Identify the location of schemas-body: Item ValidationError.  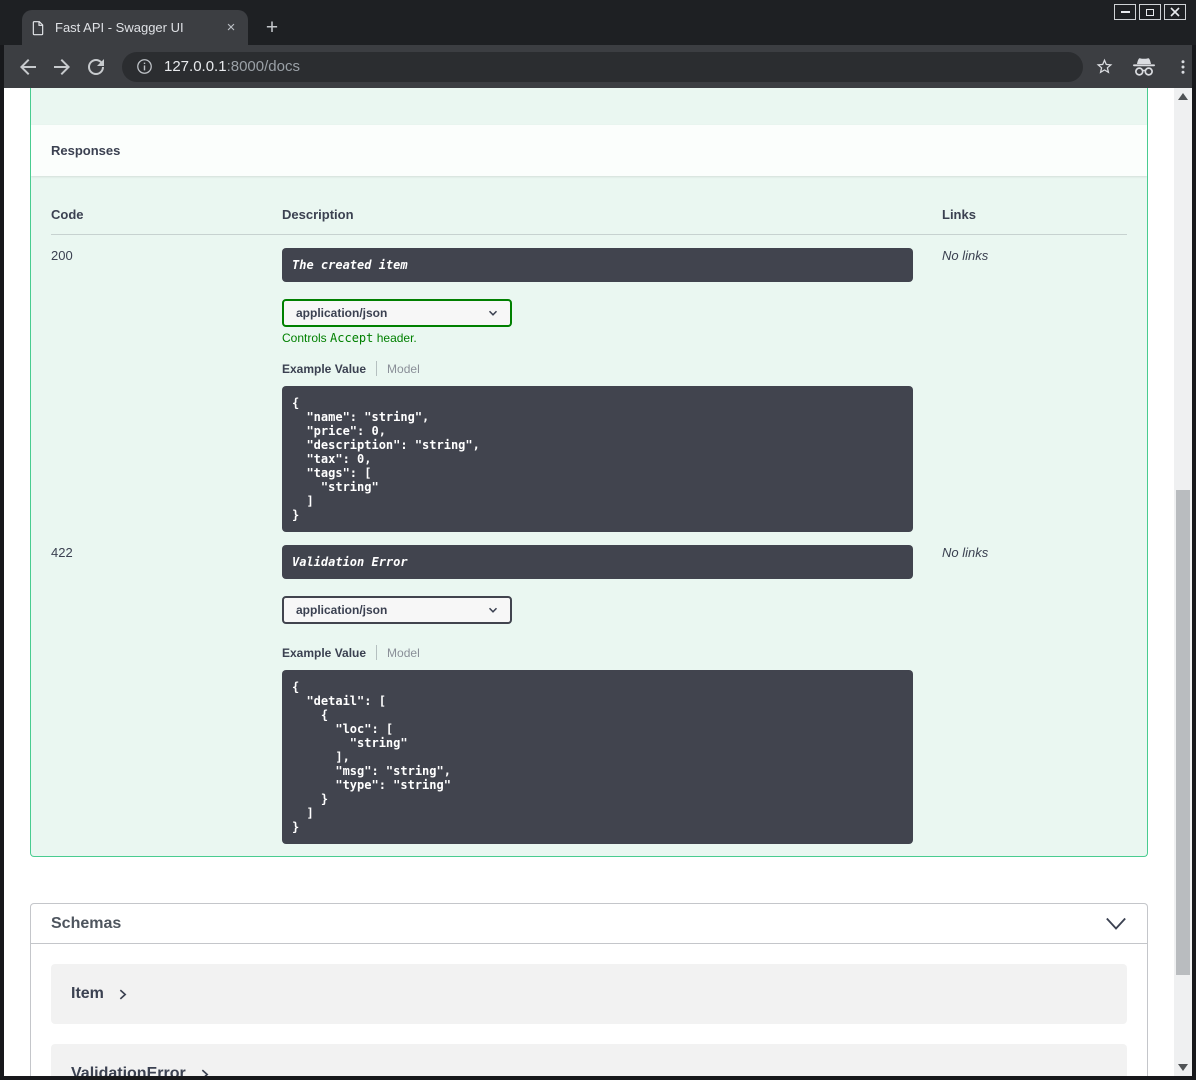
(589, 1010).